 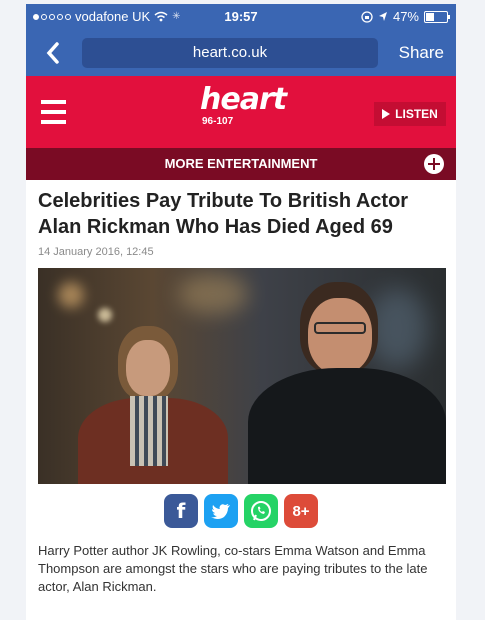 I want to click on bird-icon, so click(x=220, y=511).